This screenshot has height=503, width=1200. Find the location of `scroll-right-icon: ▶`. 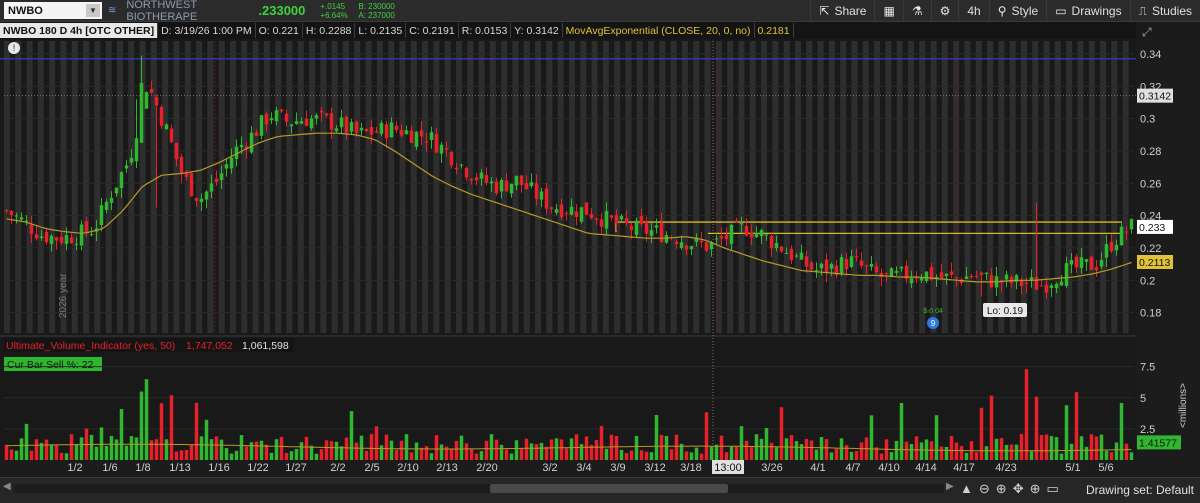

scroll-right-icon: ▶ is located at coordinates (950, 486).